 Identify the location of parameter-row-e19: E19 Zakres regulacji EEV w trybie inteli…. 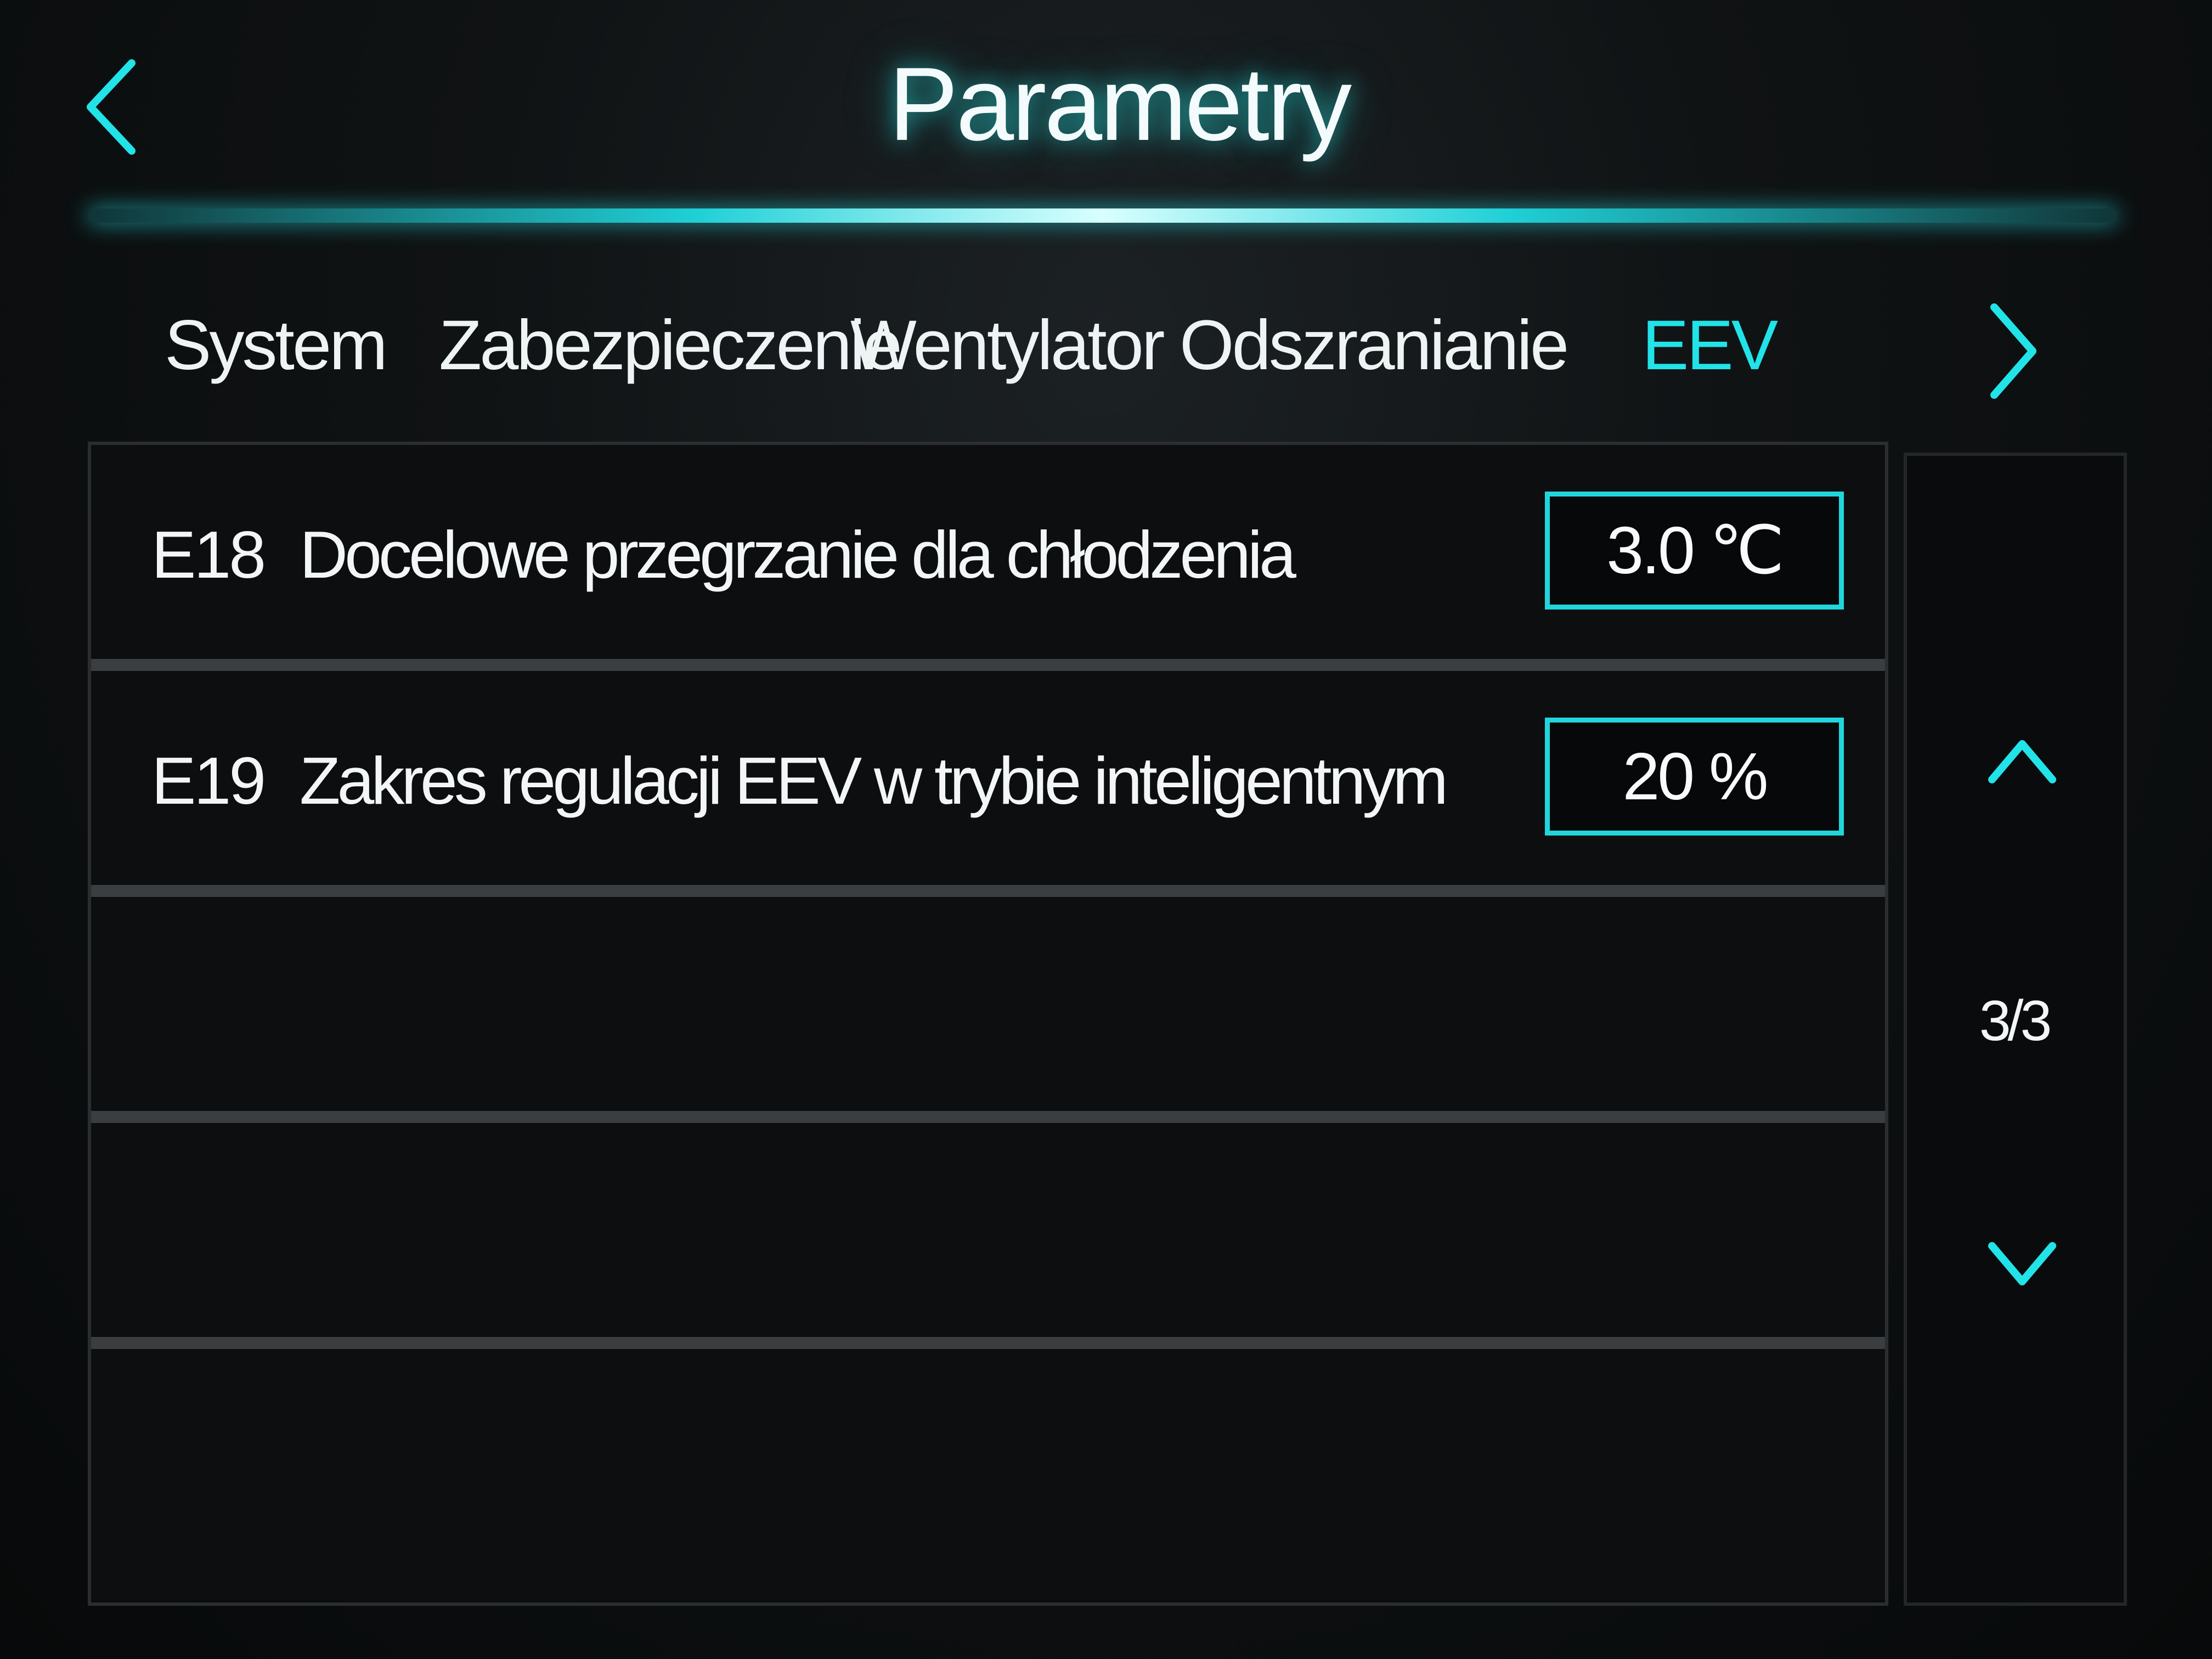
(988, 784).